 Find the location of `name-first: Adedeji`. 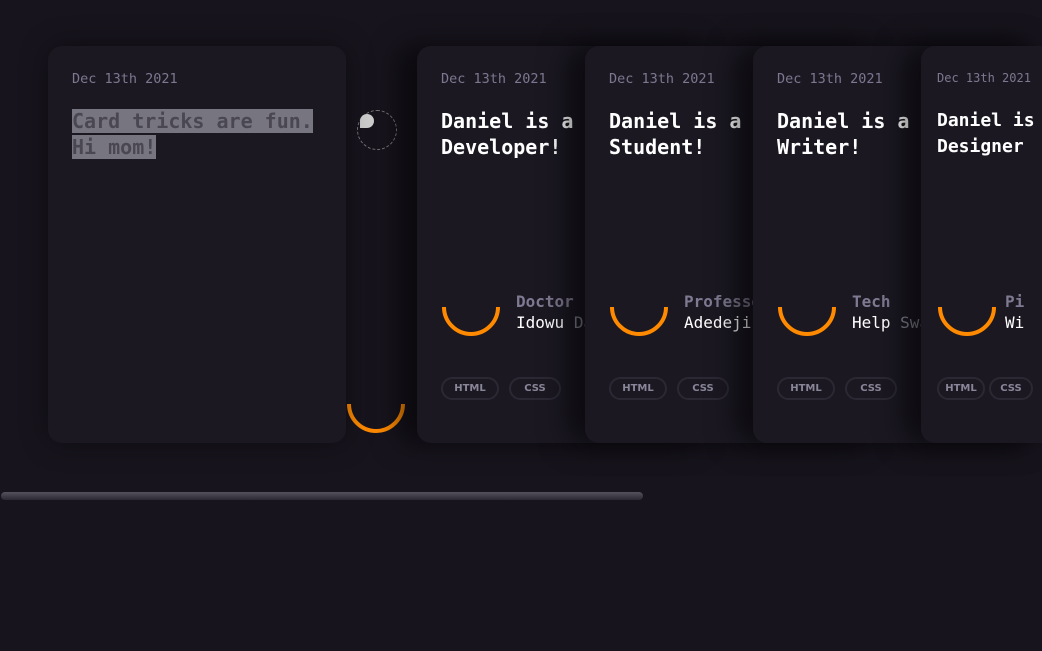

name-first: Adedeji is located at coordinates (718, 322).